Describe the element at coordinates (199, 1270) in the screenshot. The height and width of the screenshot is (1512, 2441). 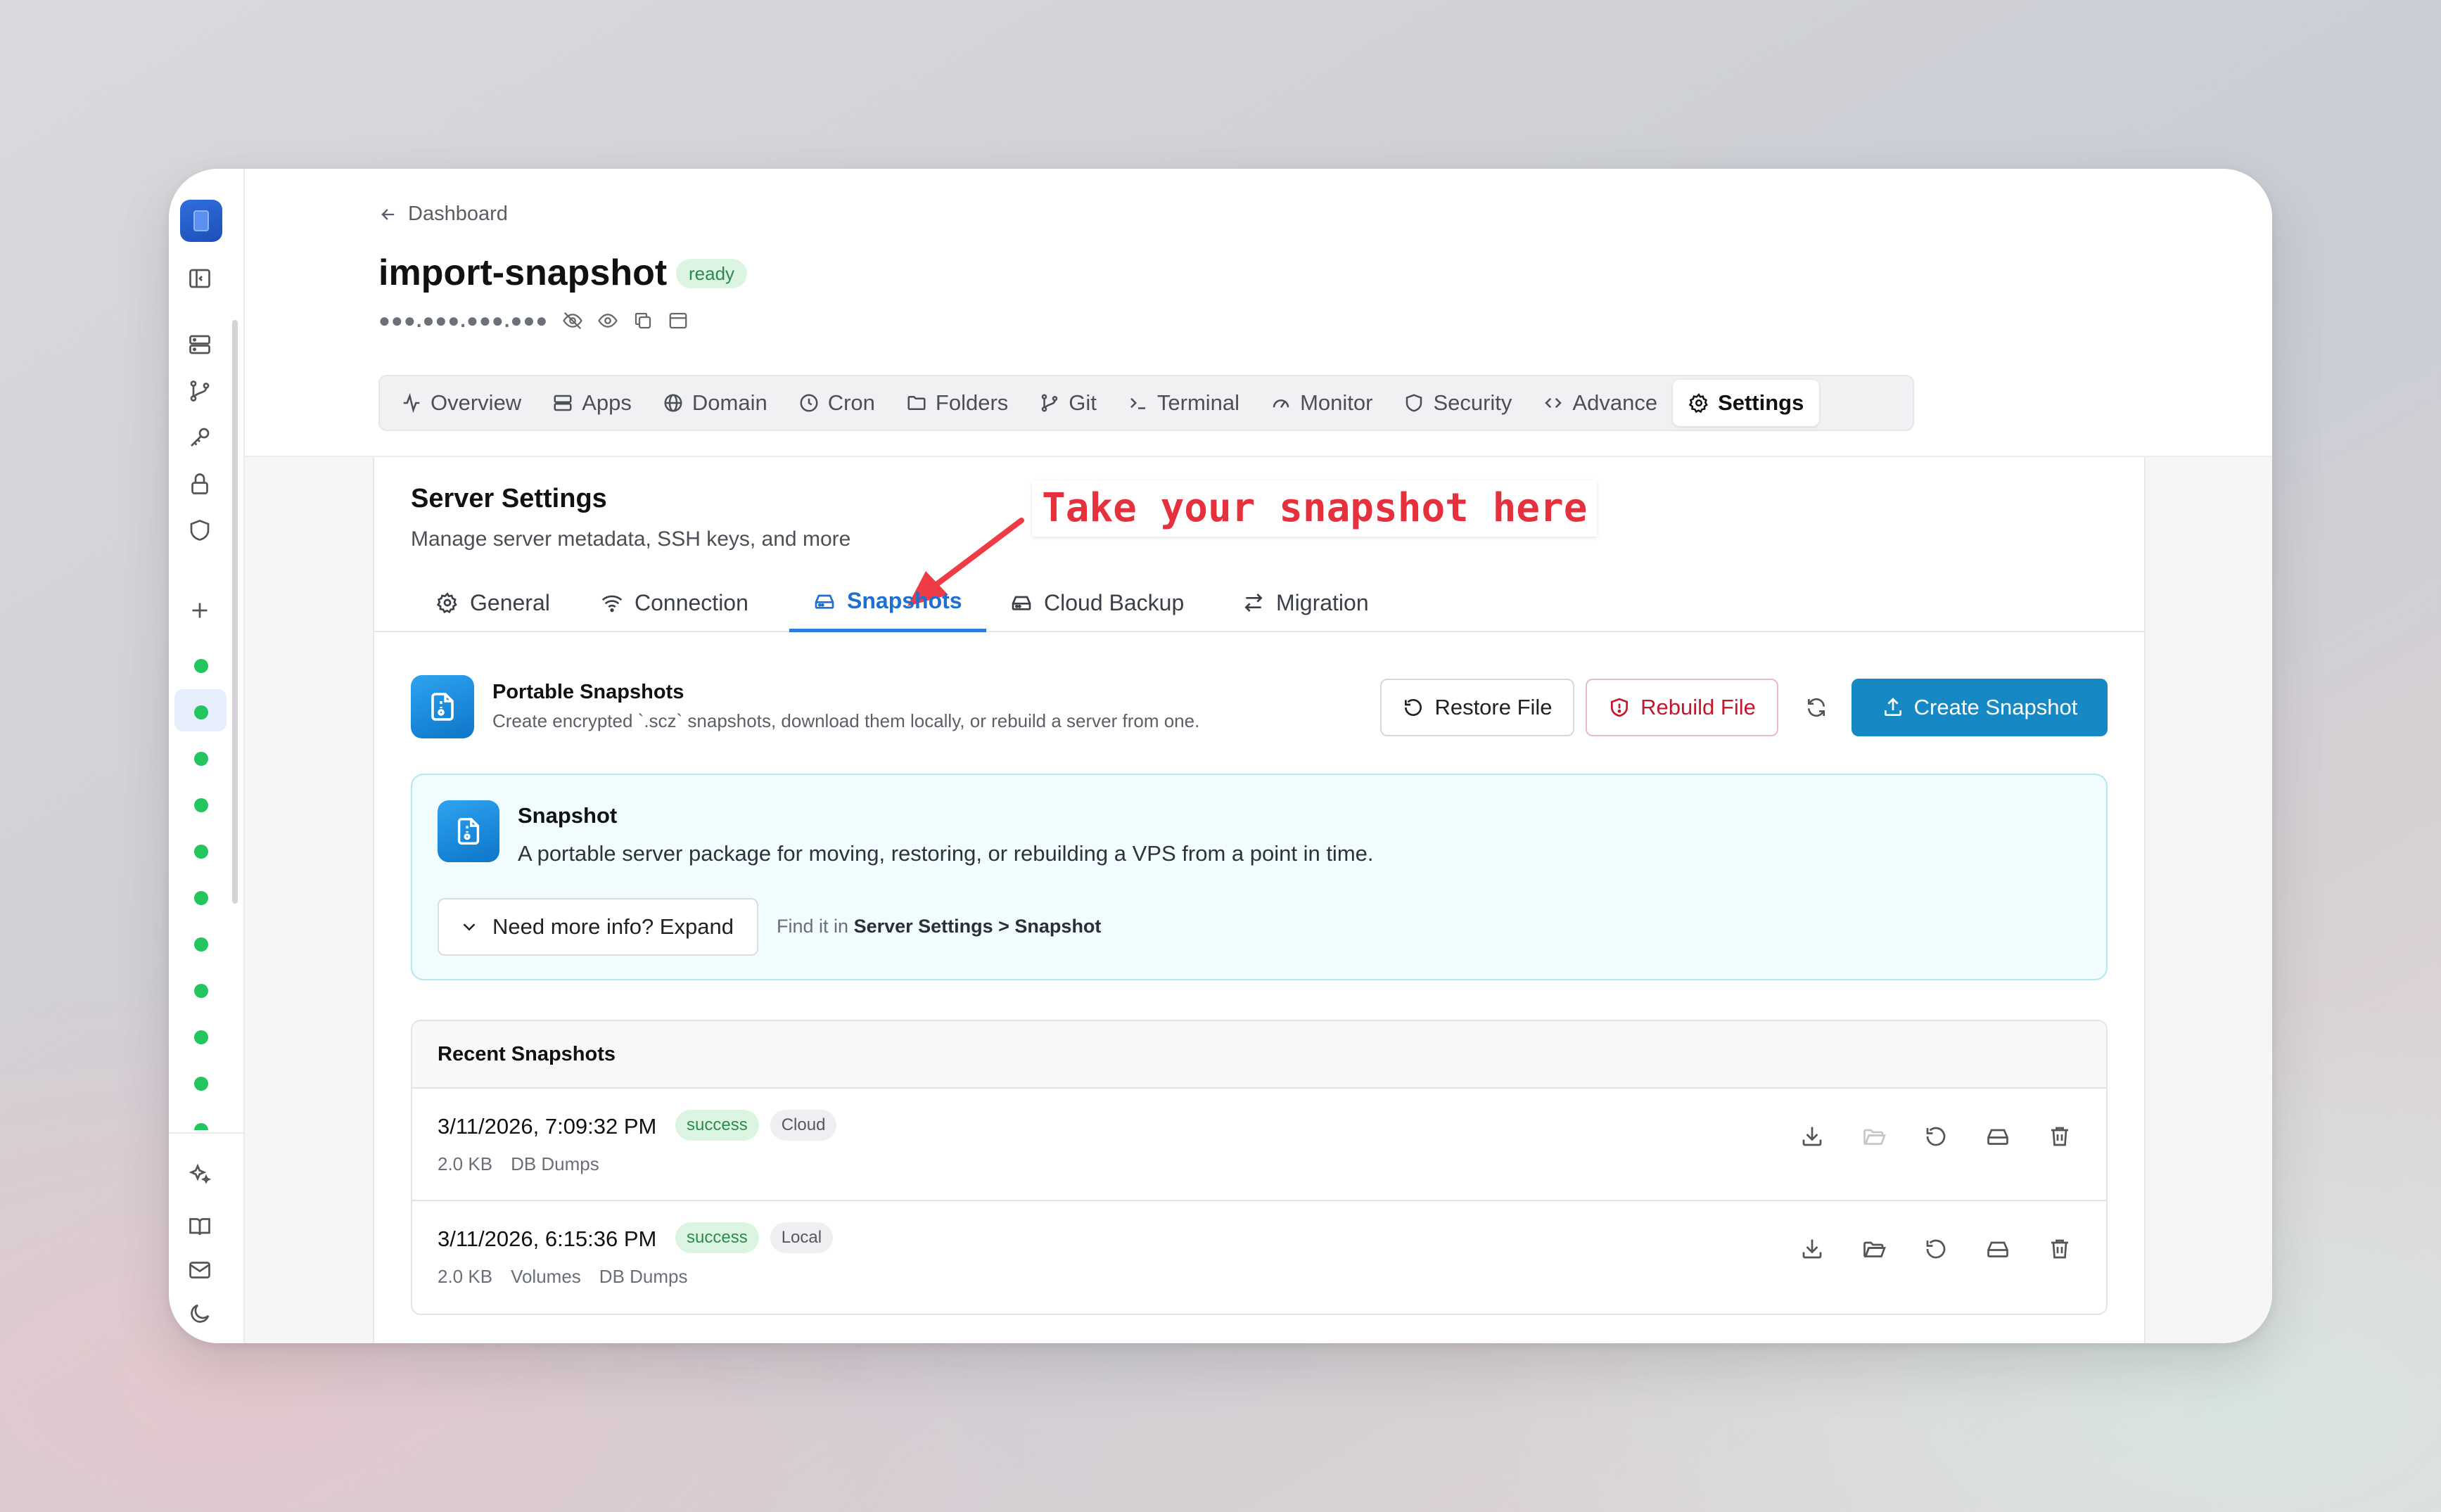
I see `mail-icon` at that location.